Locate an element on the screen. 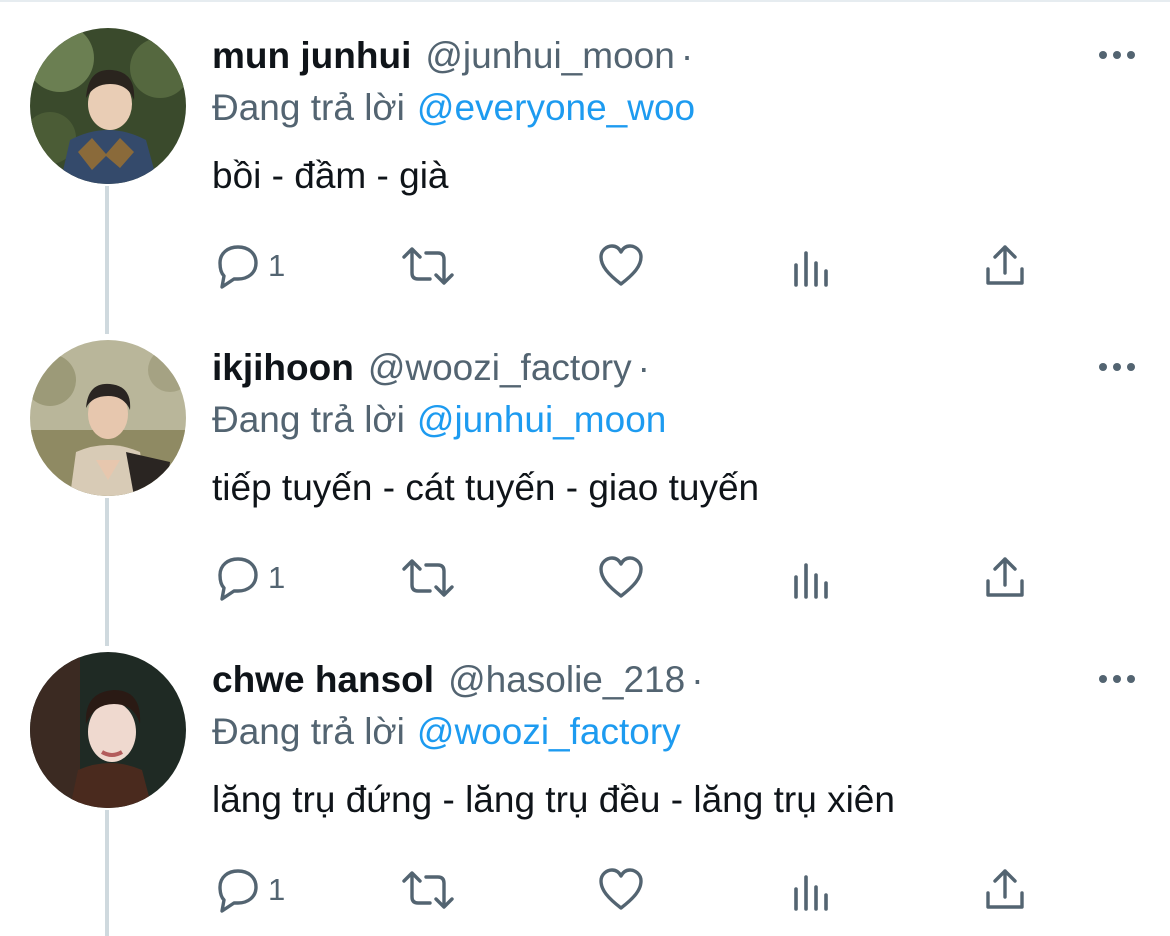  tweet-text: tiếp tuyến - cát tuyến - giao tuyến is located at coordinates (486, 487).